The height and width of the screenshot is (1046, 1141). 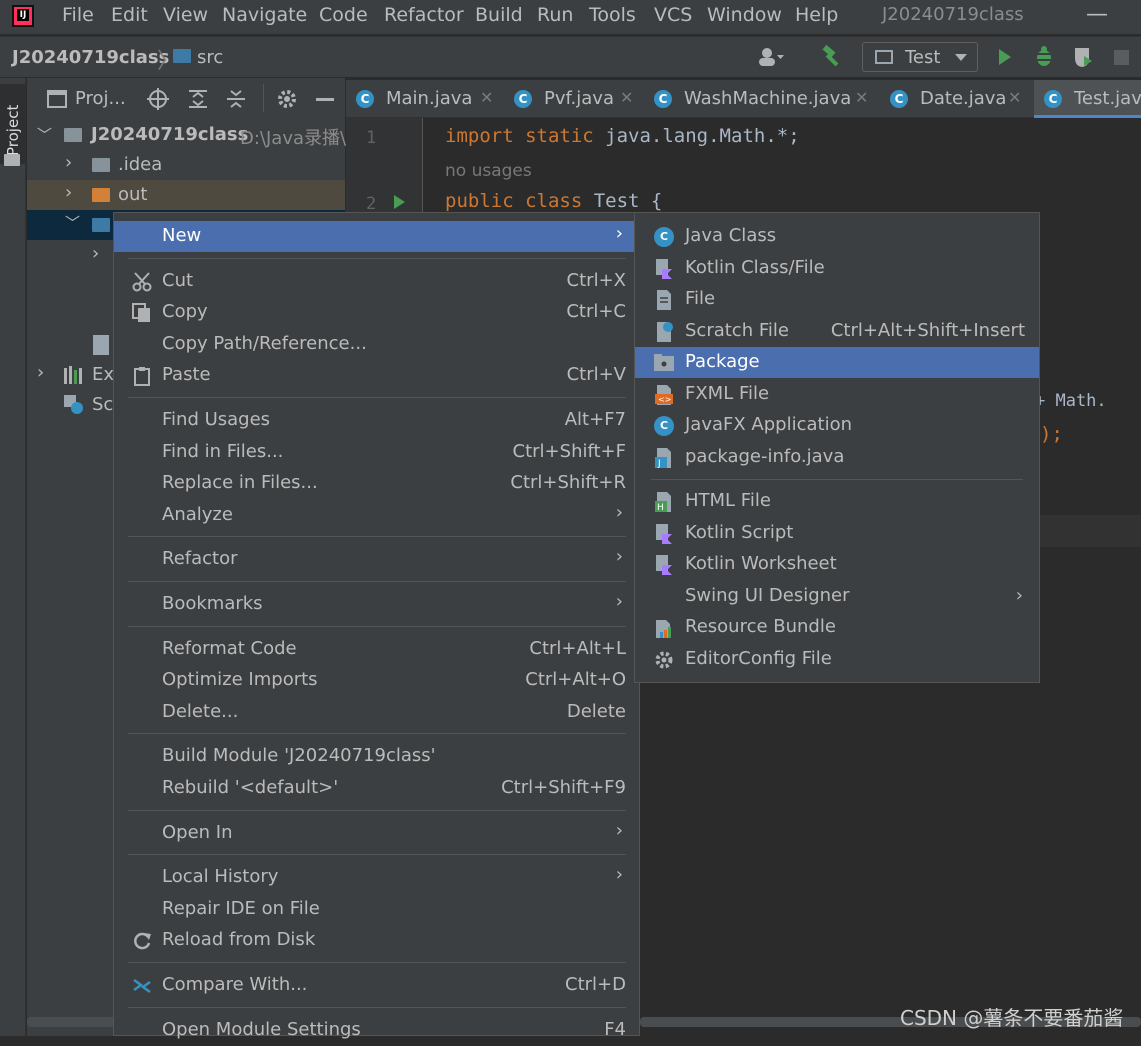 I want to click on new-item-kotlin-script: Kotlin Script, so click(x=837, y=533).